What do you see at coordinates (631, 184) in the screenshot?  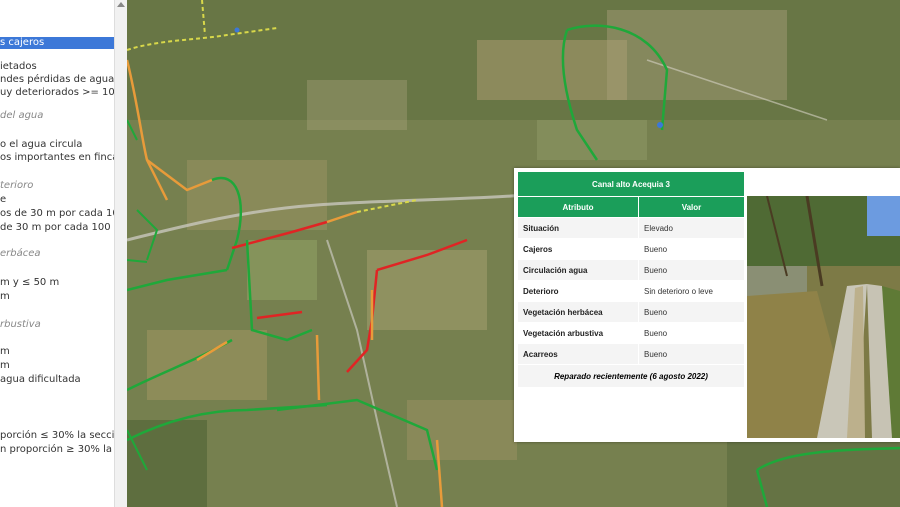 I see `popup-title: Canal alto Acequia 3` at bounding box center [631, 184].